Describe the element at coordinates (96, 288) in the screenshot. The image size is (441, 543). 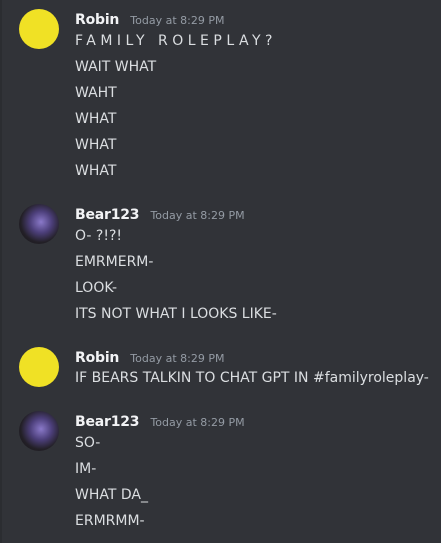
I see `message-text: LOOK-` at that location.